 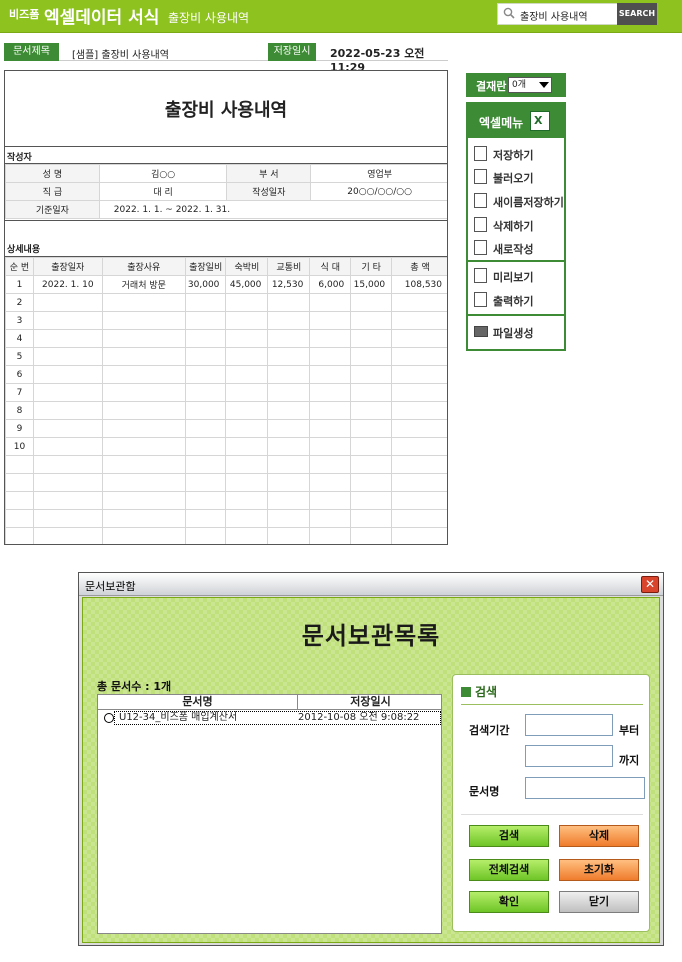 I want to click on search-button: 검색, so click(x=509, y=836).